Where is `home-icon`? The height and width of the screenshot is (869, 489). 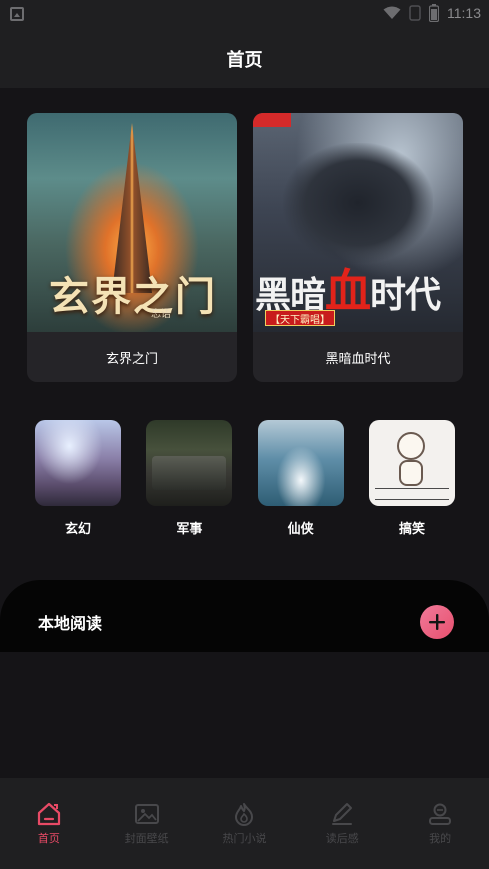
home-icon is located at coordinates (48, 814).